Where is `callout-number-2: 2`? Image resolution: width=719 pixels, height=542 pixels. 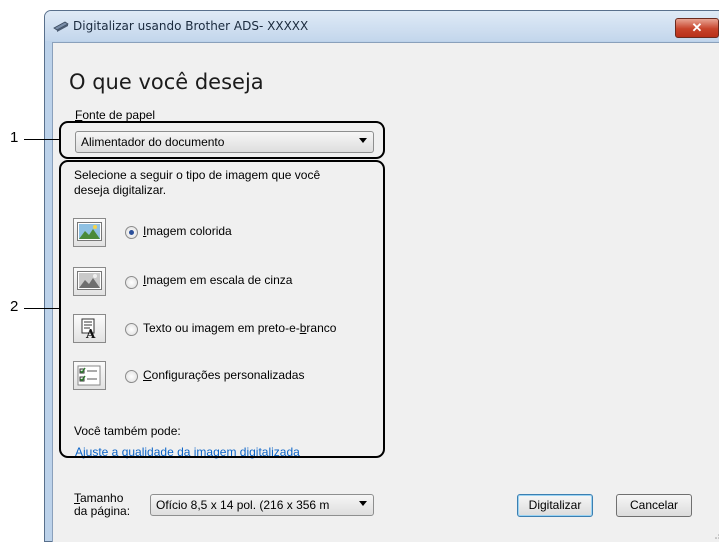
callout-number-2: 2 is located at coordinates (14, 306).